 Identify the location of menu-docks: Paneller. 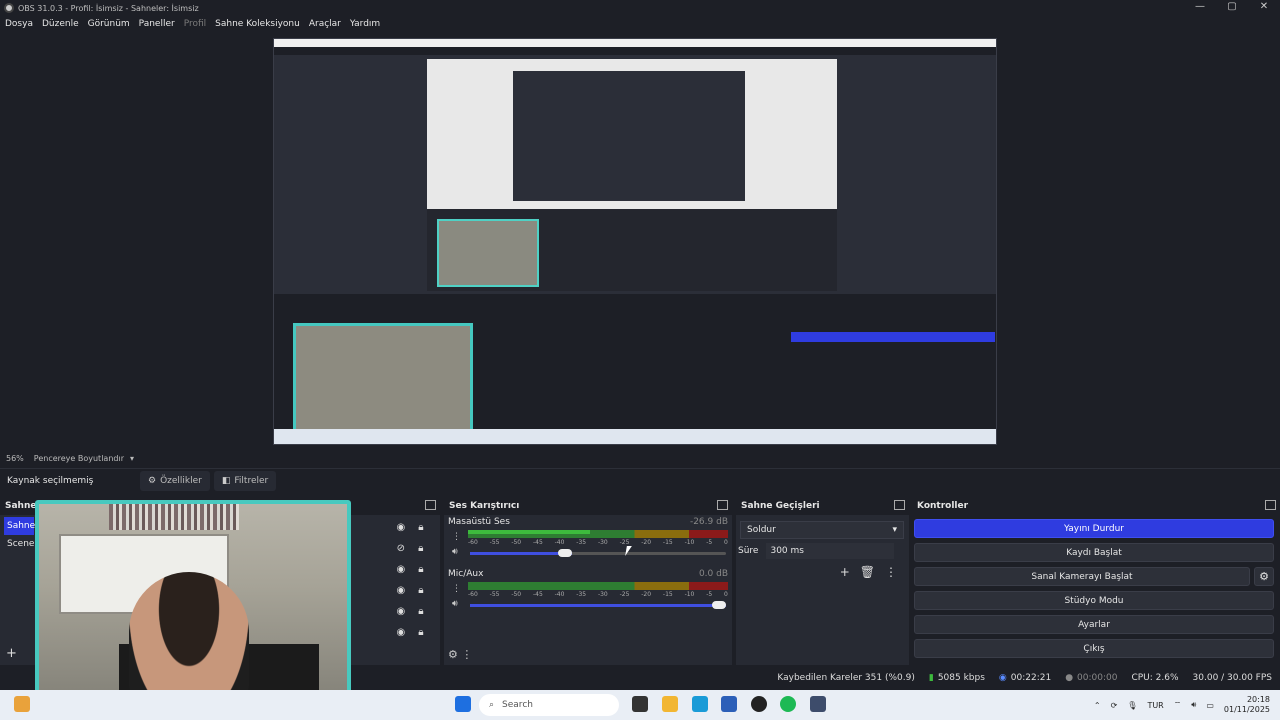
(157, 24).